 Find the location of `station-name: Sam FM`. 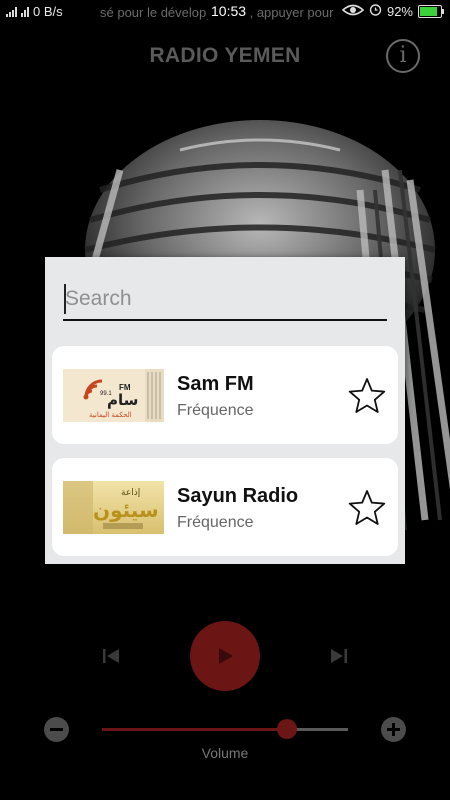

station-name: Sam FM is located at coordinates (215, 384).